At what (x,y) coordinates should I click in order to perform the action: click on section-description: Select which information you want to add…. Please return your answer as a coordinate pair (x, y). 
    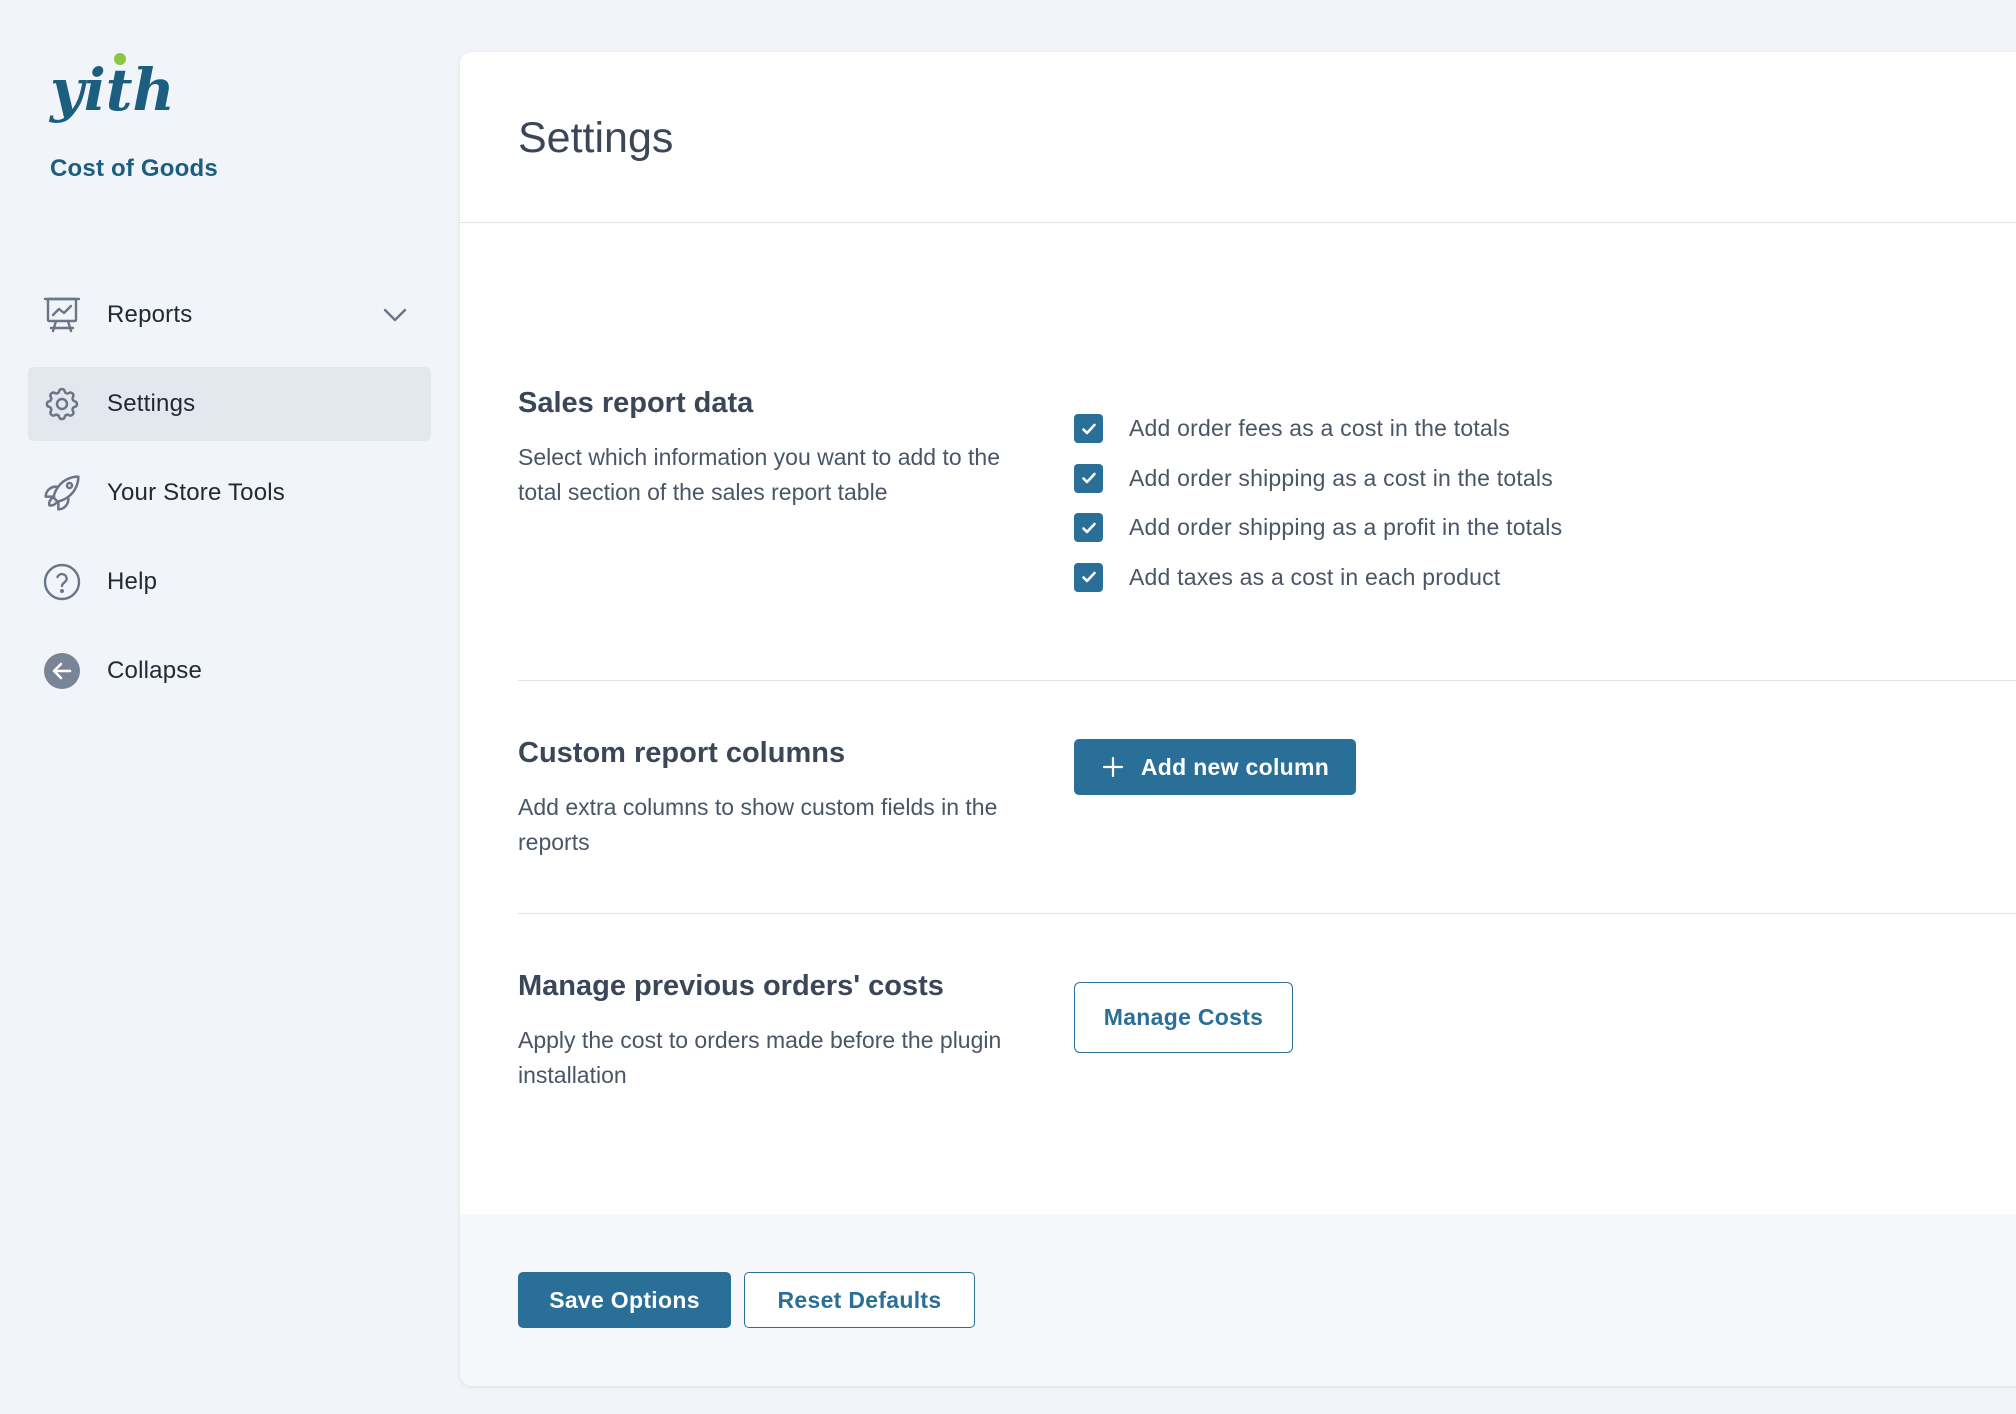
    Looking at the image, I should click on (759, 474).